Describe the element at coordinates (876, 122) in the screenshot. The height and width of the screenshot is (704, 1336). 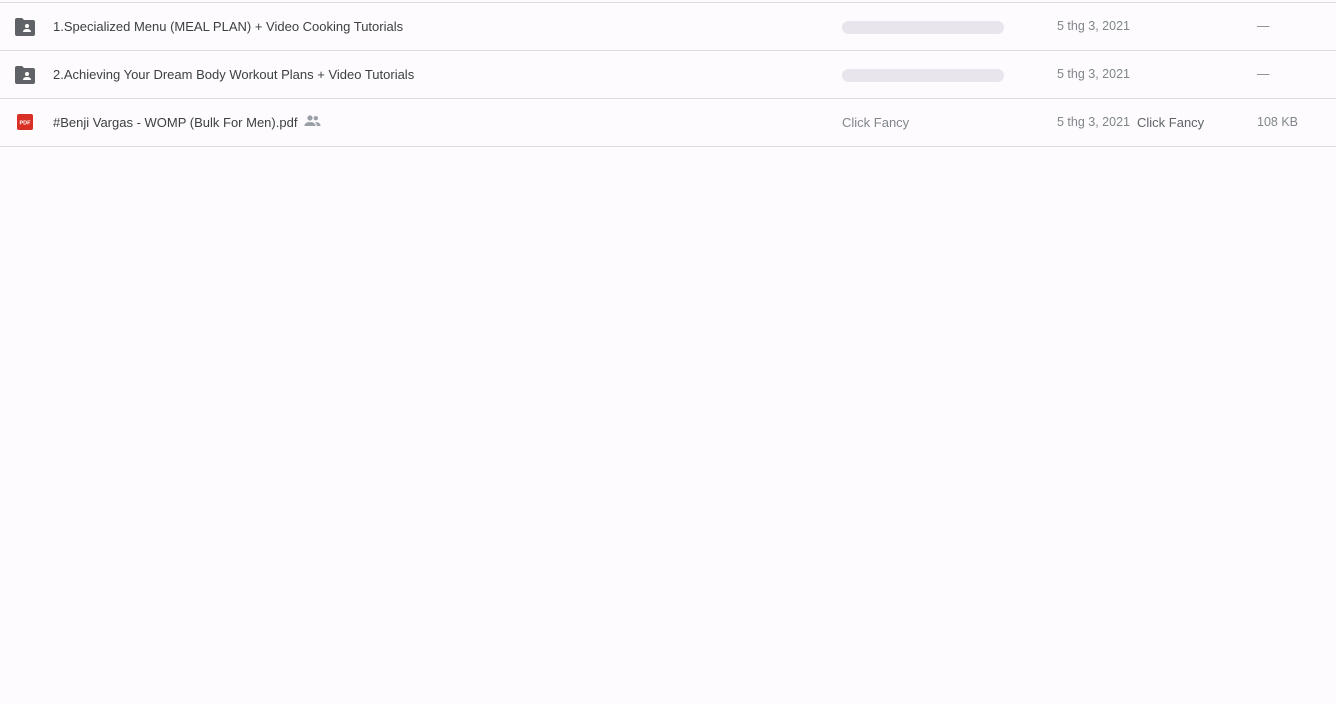
I see `owner-name: Click Fancy` at that location.